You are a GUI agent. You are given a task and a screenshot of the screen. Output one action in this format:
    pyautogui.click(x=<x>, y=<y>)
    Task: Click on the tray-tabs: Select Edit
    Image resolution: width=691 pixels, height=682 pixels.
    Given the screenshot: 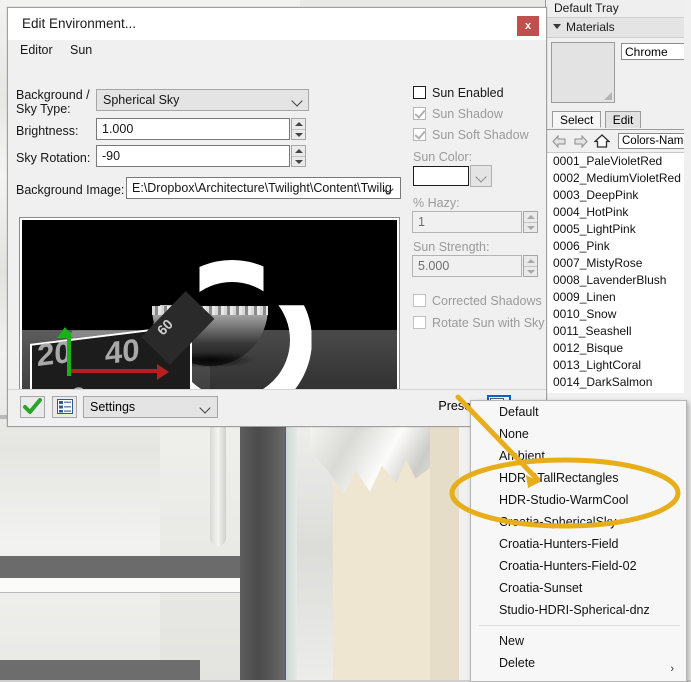 What is the action you would take?
    pyautogui.click(x=618, y=120)
    